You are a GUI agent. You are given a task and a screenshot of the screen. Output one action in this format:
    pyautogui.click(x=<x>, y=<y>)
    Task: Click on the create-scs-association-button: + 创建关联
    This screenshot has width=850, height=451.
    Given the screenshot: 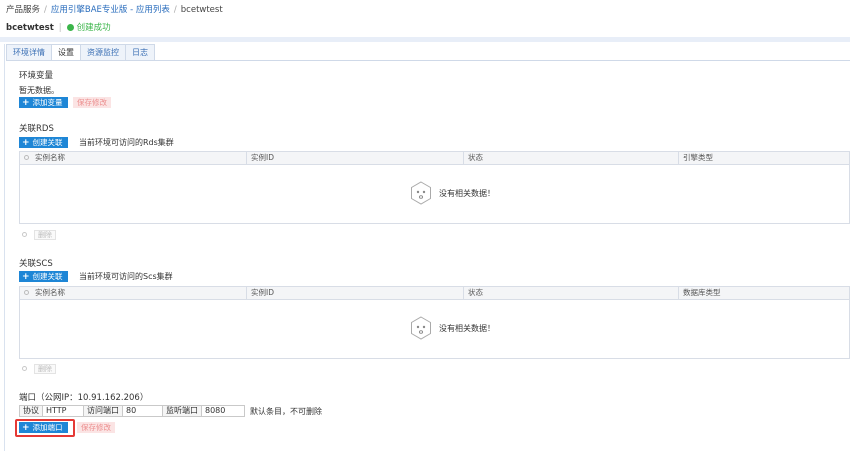 What is the action you would take?
    pyautogui.click(x=43, y=276)
    